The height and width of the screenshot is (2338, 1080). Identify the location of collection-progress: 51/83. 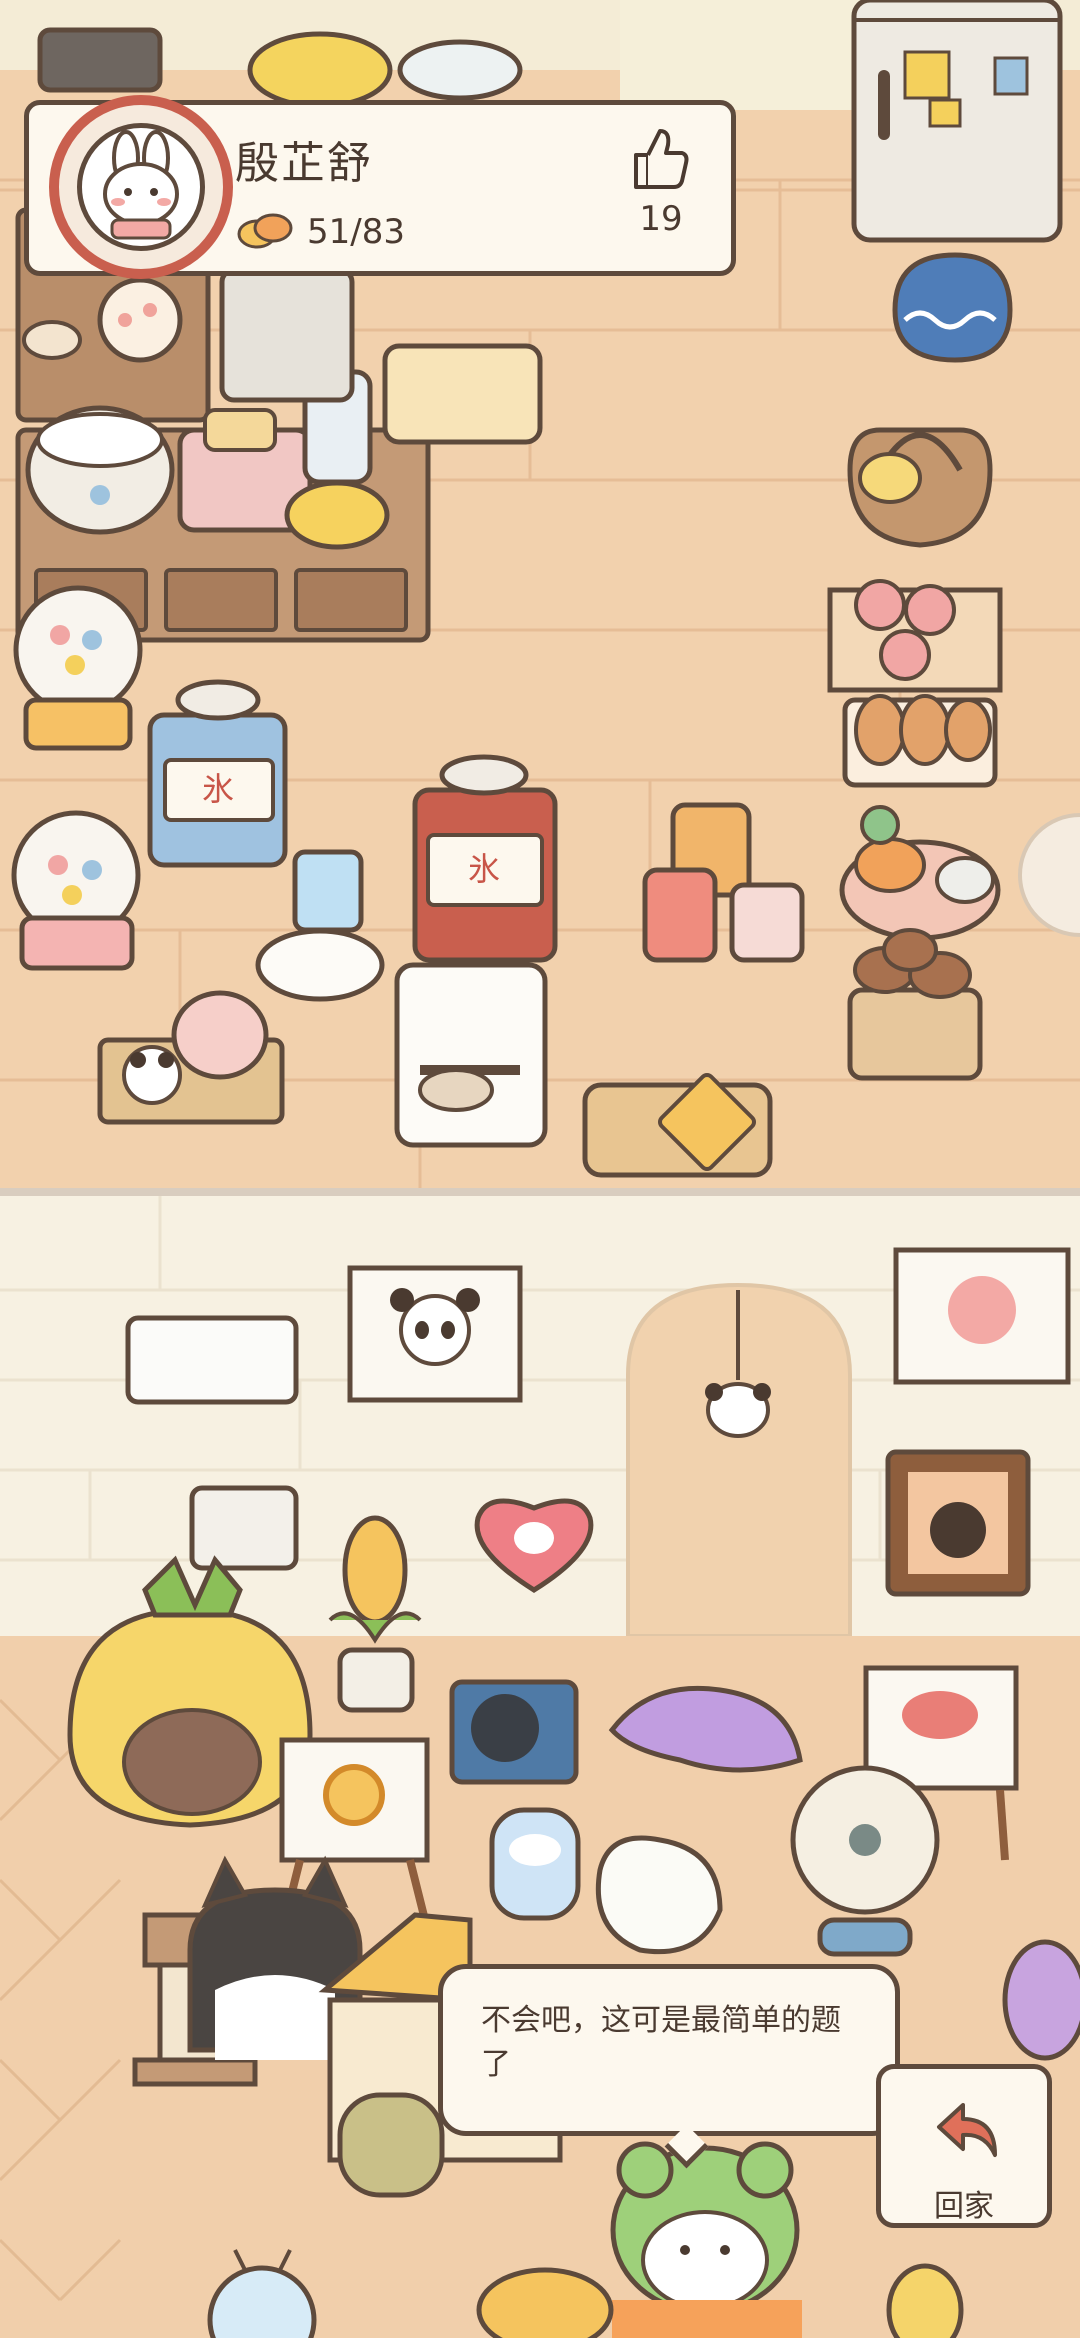
(320, 232).